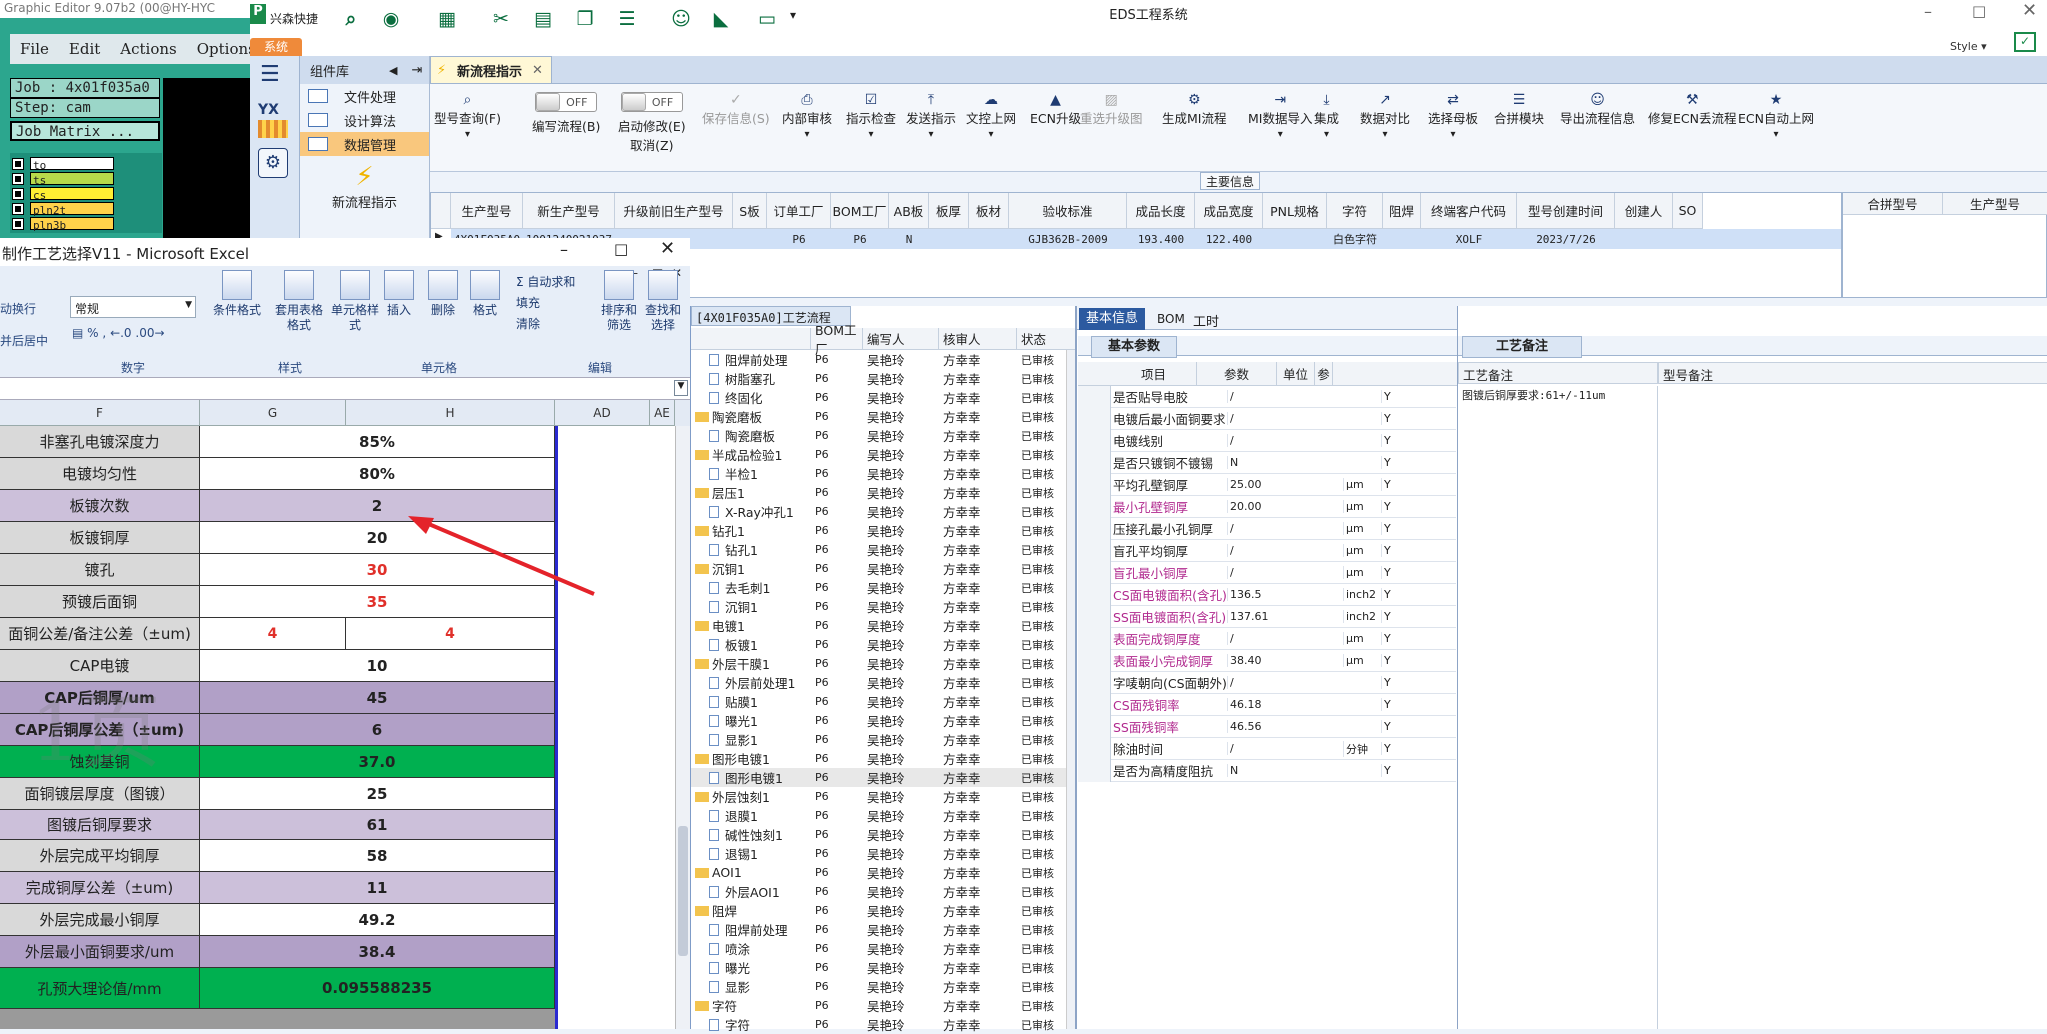 The width and height of the screenshot is (2047, 1034). I want to click on value-cell: 6, so click(377, 730).